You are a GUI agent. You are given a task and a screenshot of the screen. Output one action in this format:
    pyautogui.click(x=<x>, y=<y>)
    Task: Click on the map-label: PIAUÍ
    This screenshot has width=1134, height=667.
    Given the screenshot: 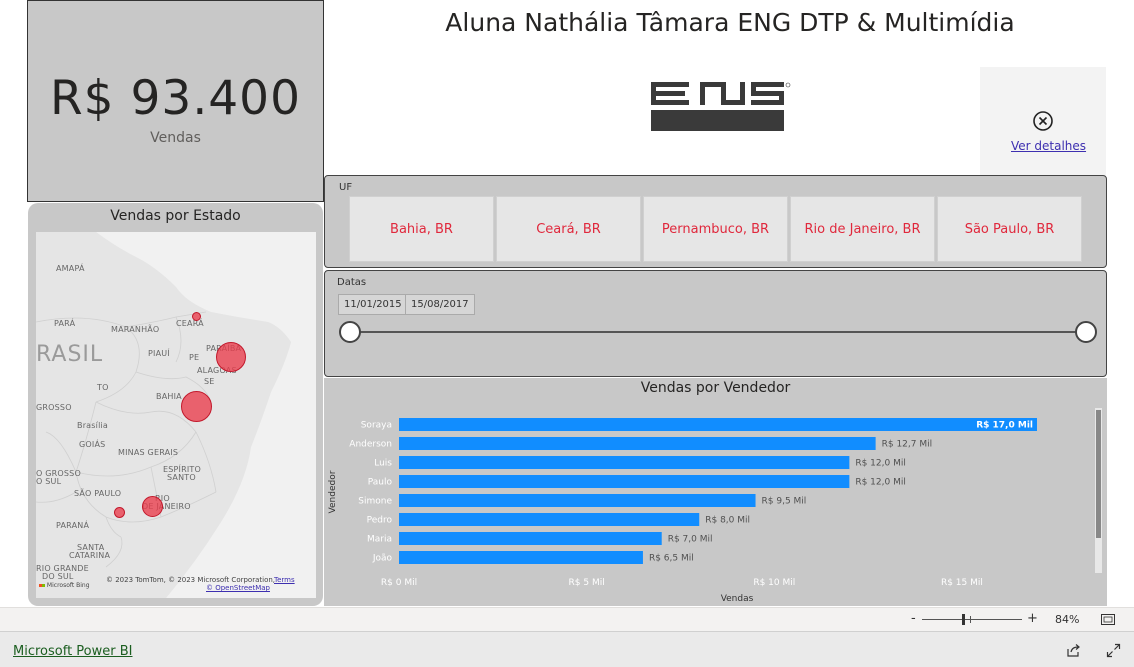 What is the action you would take?
    pyautogui.click(x=159, y=353)
    